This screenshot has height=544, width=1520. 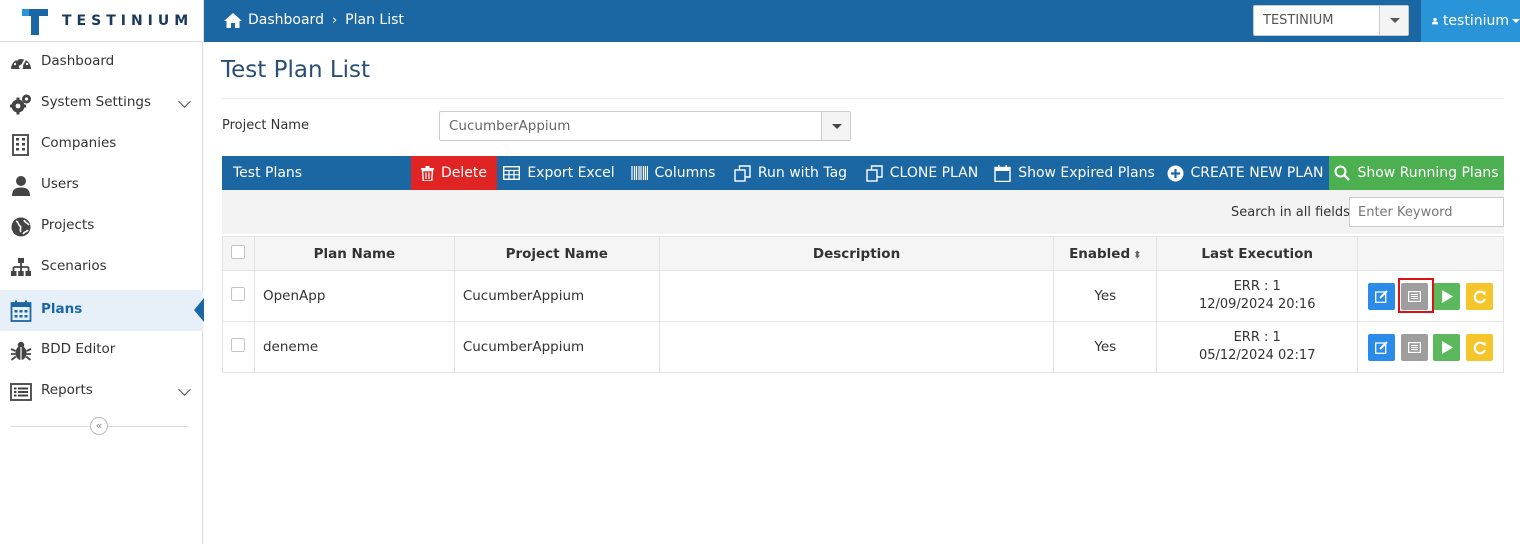 I want to click on sidebar-item-scenarios: Scenarios, so click(x=101, y=267).